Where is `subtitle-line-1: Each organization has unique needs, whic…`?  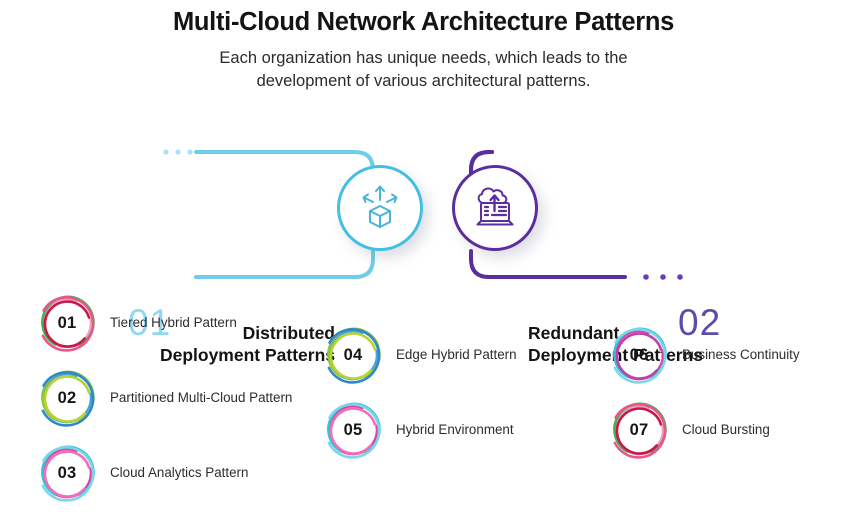
subtitle-line-1: Each organization has unique needs, whic… is located at coordinates (423, 58).